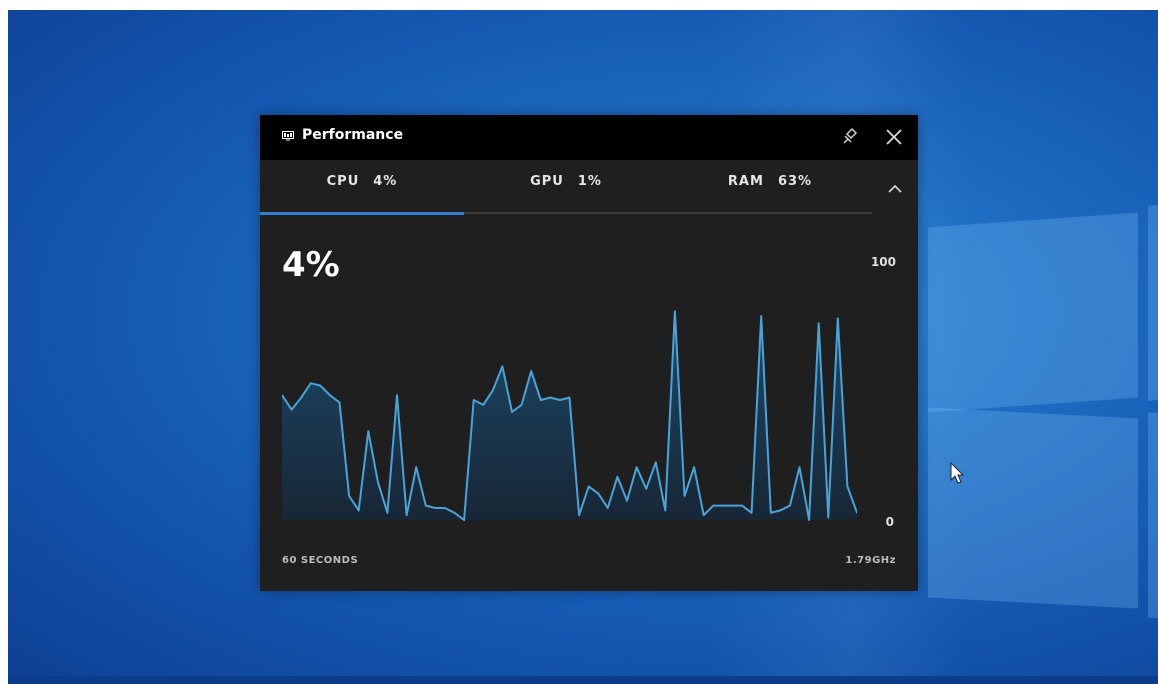 This screenshot has width=1158, height=684. What do you see at coordinates (353, 135) in the screenshot?
I see `widget-title: Performance` at bounding box center [353, 135].